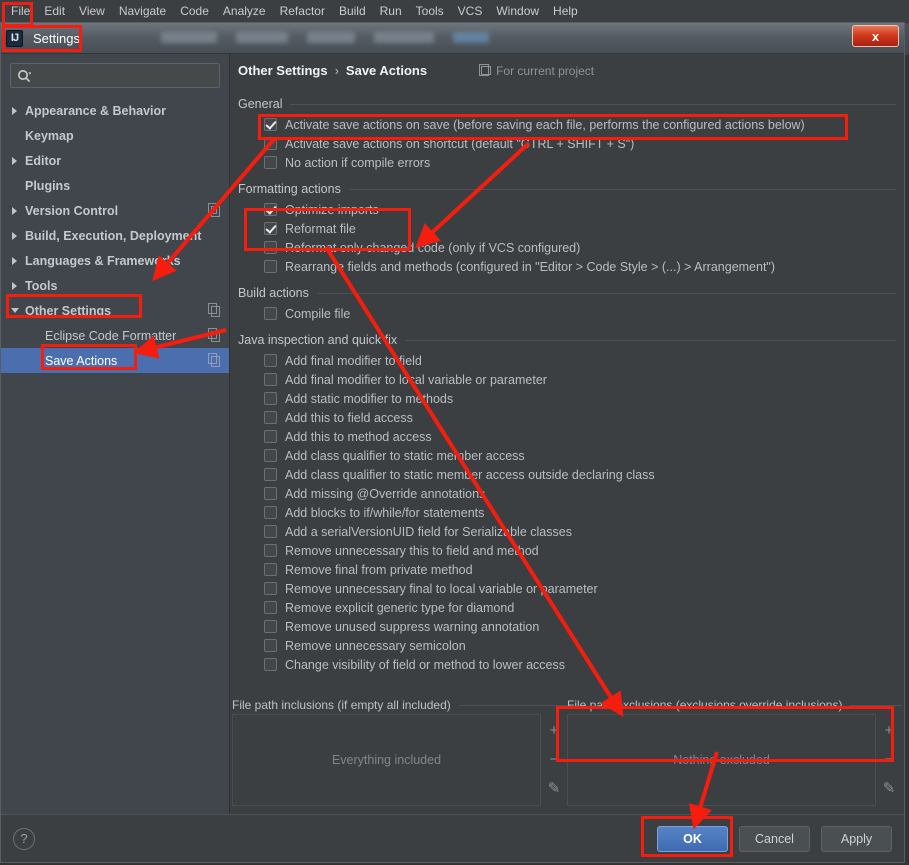 This screenshot has width=909, height=865. I want to click on breadcrumb-parent: Other Settings, so click(283, 70).